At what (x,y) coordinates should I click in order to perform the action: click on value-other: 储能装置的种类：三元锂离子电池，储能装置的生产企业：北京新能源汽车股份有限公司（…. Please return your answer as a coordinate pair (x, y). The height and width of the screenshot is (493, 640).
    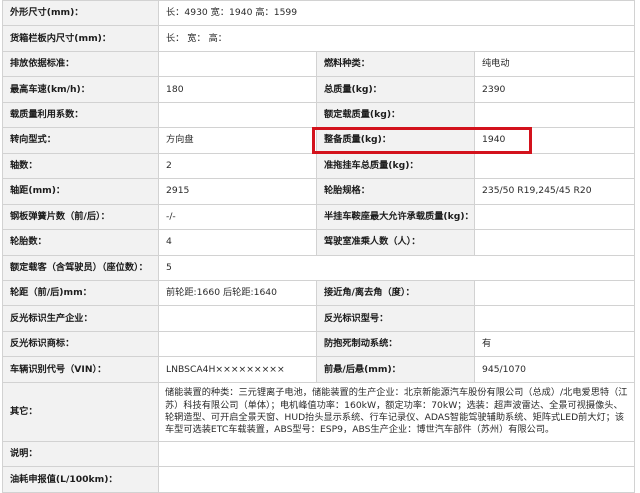
    Looking at the image, I should click on (396, 411).